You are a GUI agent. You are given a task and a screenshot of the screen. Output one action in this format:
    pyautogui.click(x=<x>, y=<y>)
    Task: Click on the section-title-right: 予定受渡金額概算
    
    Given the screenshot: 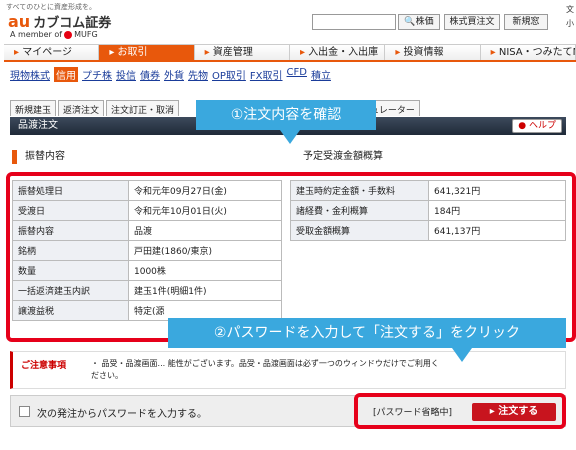 What is the action you would take?
    pyautogui.click(x=336, y=157)
    